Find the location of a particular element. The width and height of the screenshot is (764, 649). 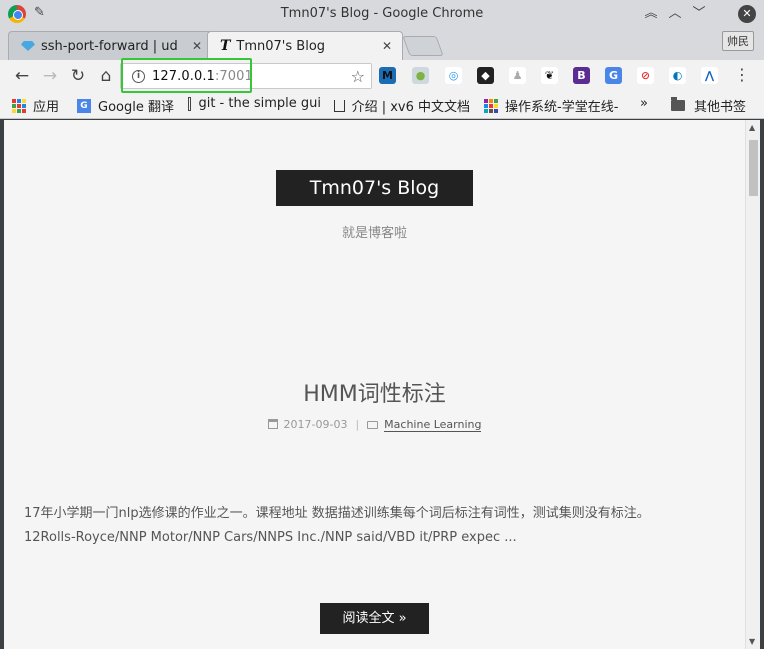

home-button: ⌂ is located at coordinates (106, 76).